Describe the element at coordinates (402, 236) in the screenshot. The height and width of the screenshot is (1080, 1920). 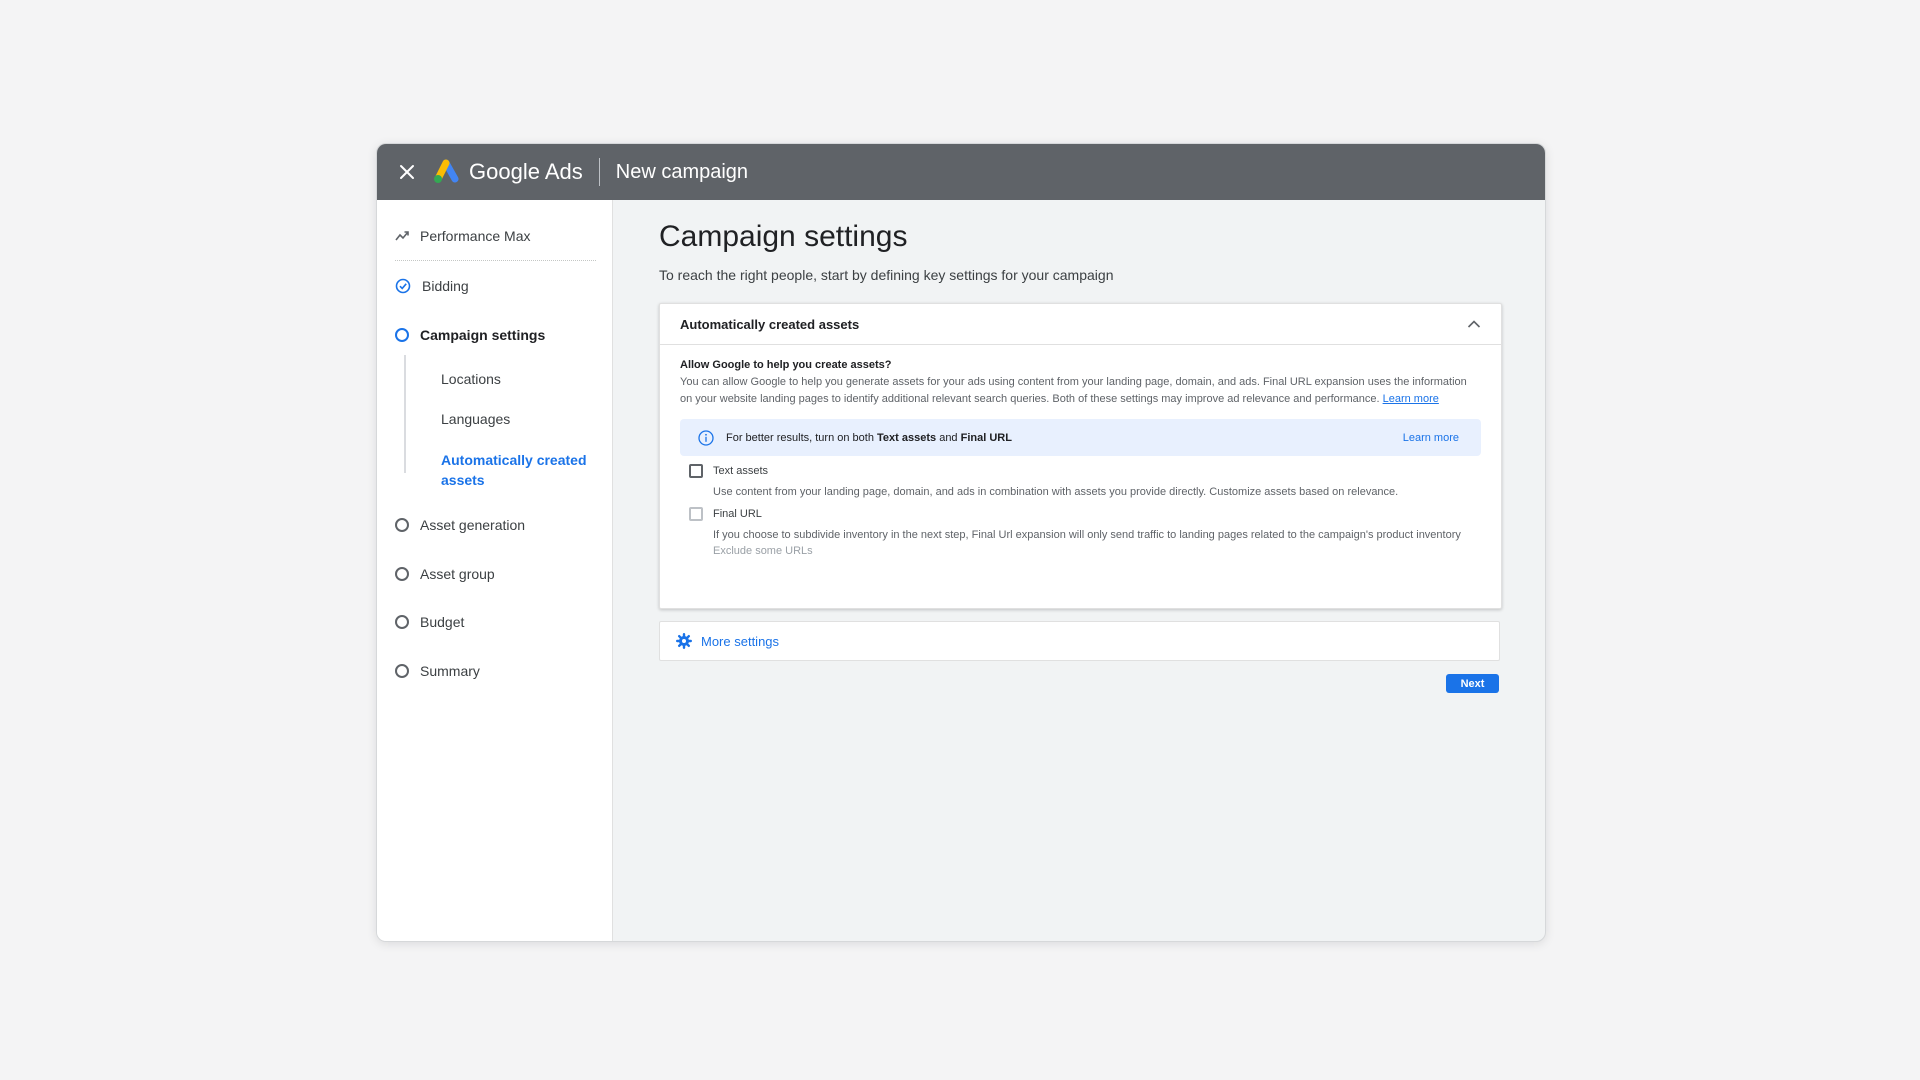
I see `trending-up-icon` at that location.